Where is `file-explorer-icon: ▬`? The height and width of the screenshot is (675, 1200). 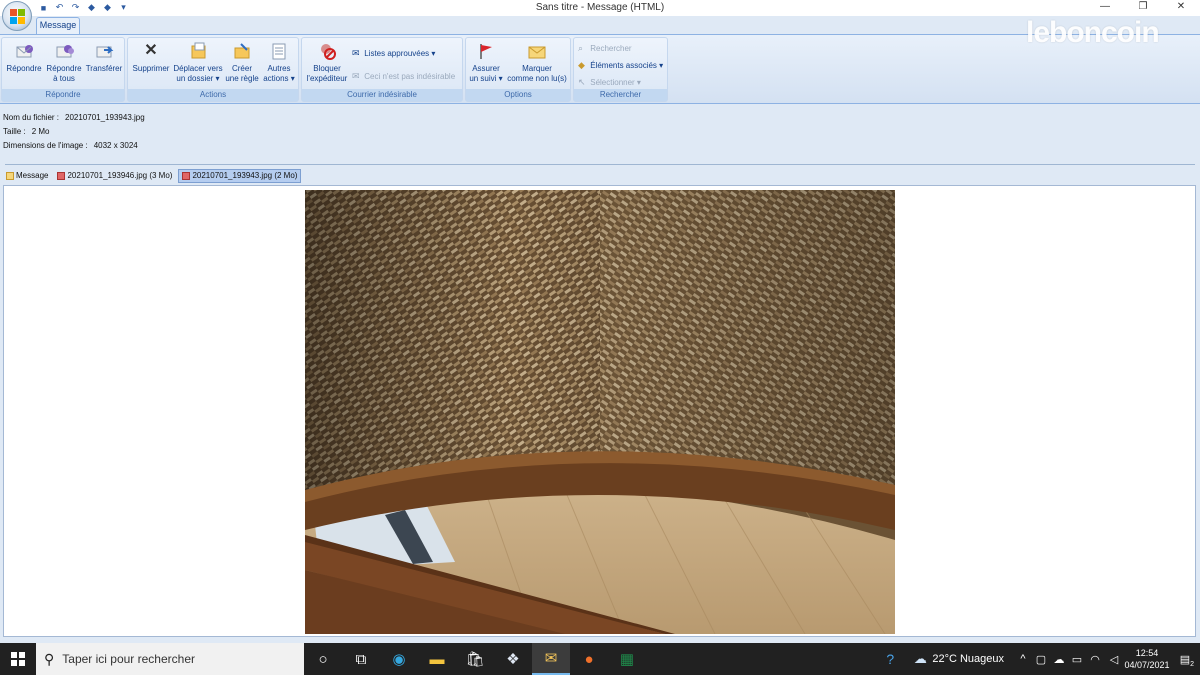
file-explorer-icon: ▬ is located at coordinates (437, 659).